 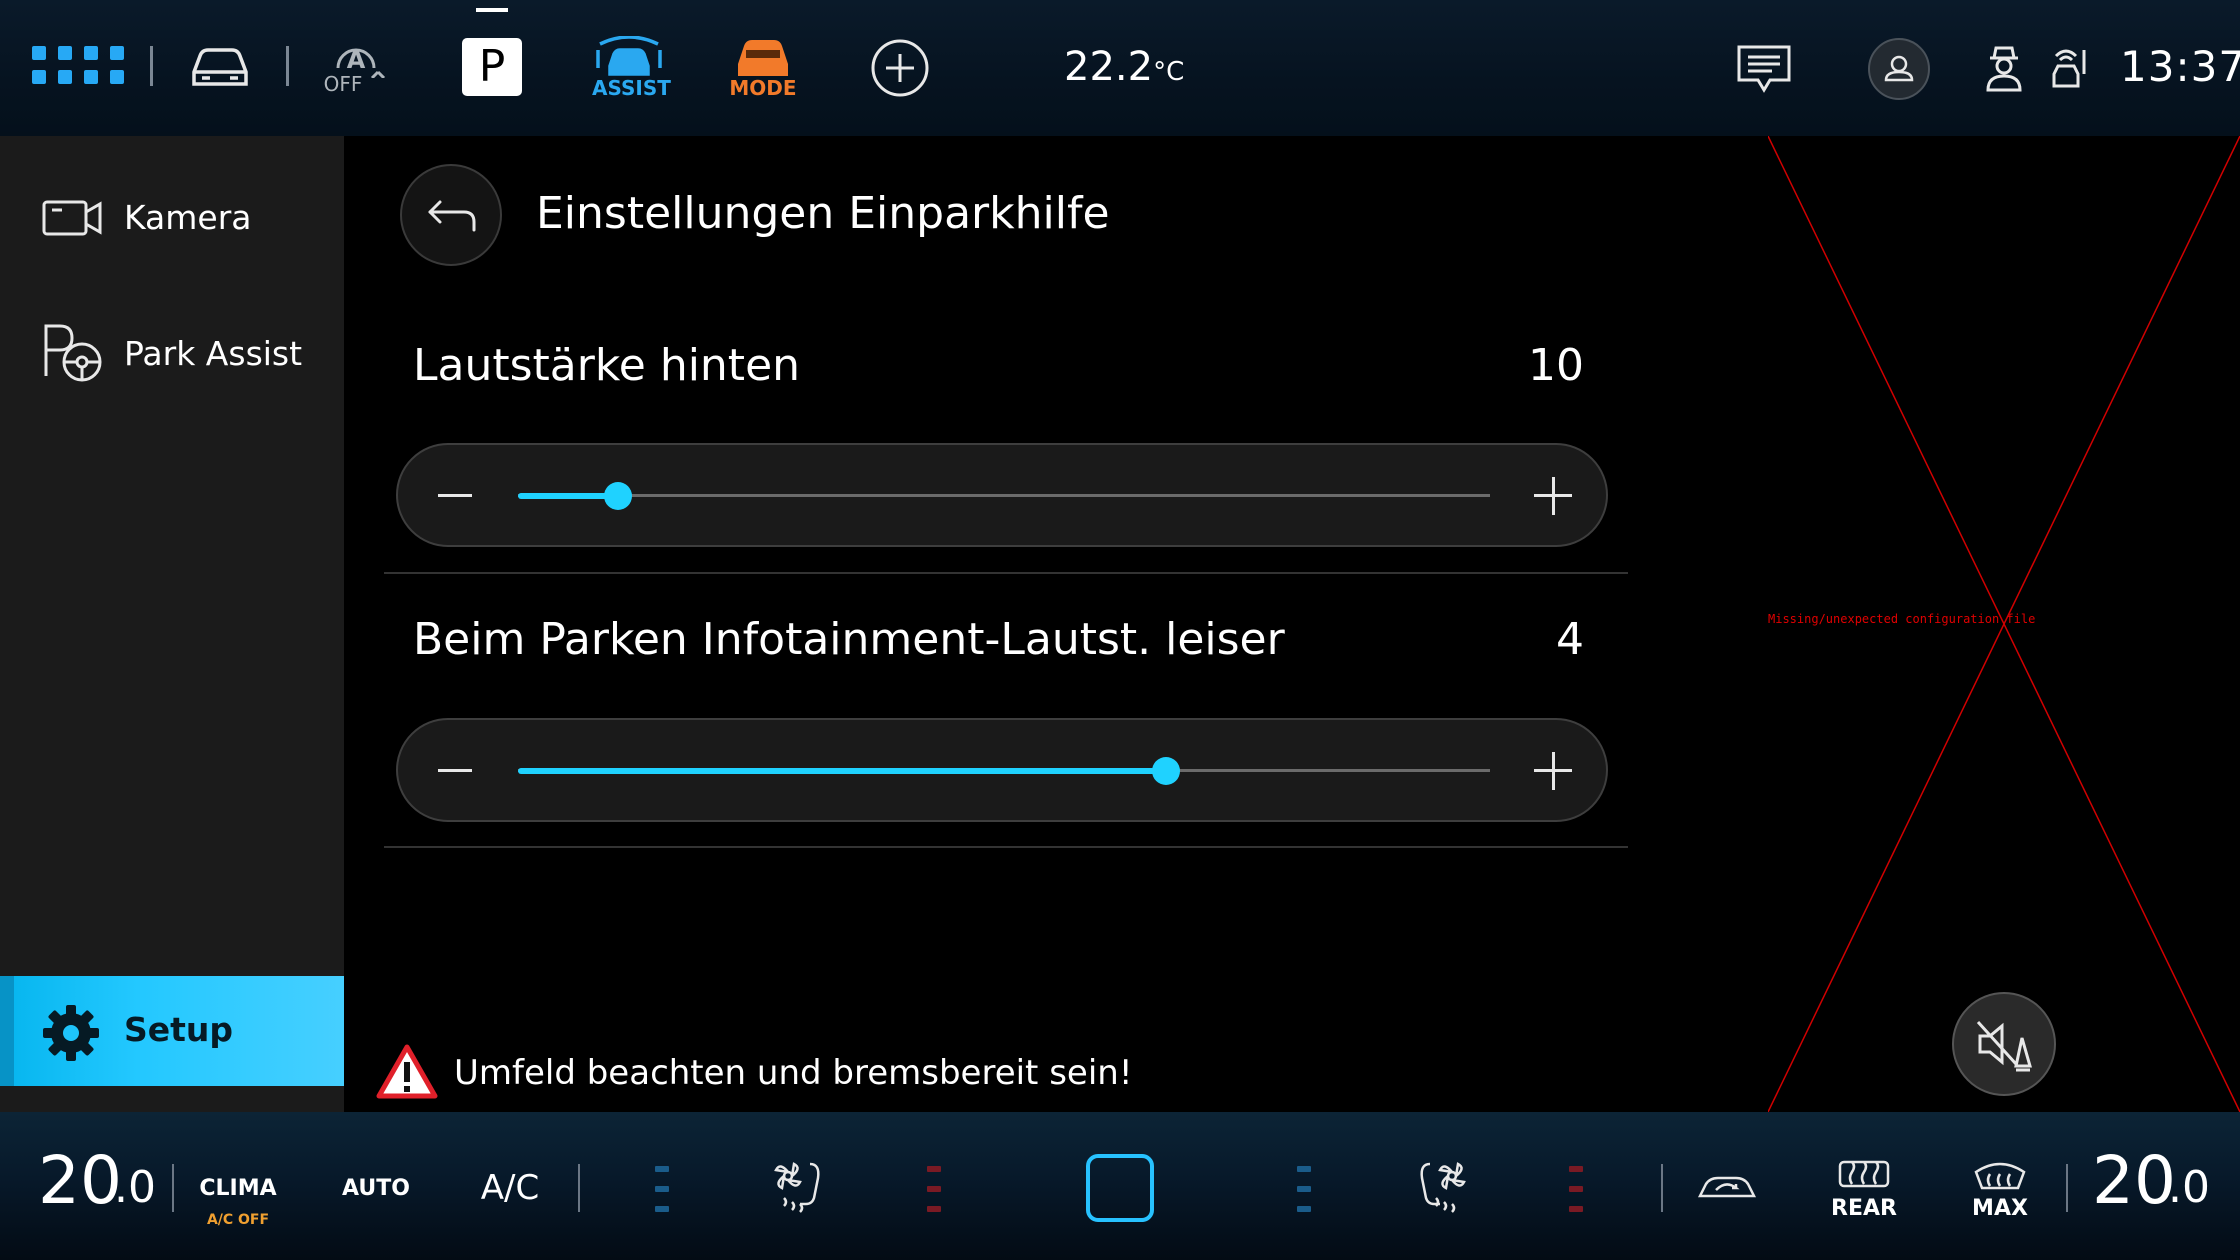 I want to click on ac-off-label: A/C OFF, so click(x=238, y=1220).